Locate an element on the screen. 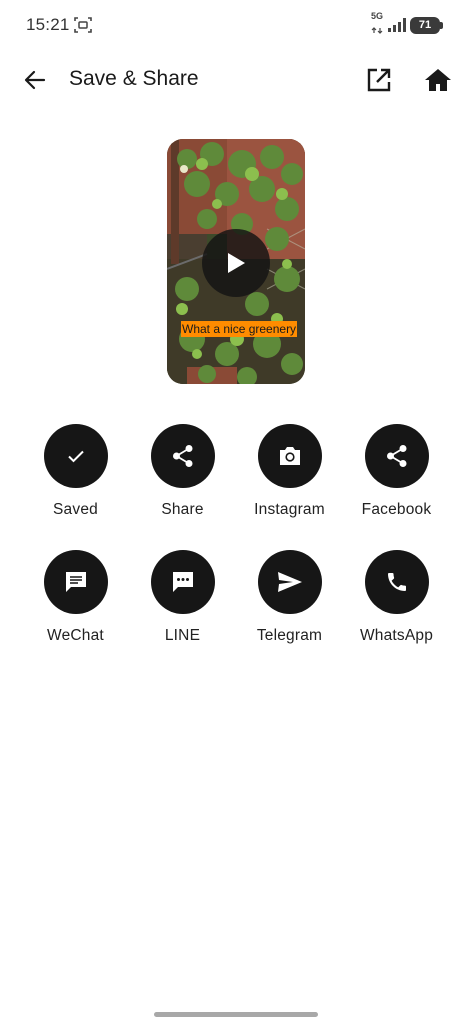  line-label: LINE is located at coordinates (182, 635).